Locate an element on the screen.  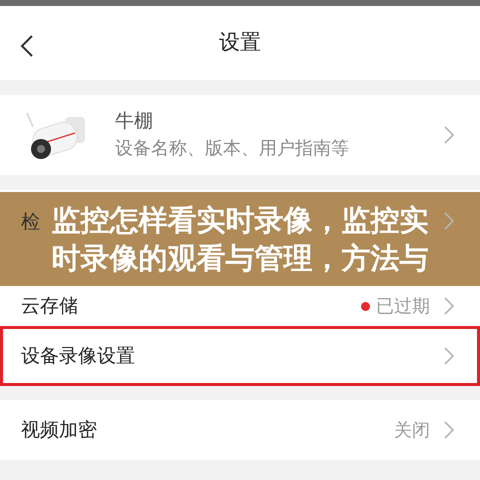
row-label: 云存储 is located at coordinates (49, 306).